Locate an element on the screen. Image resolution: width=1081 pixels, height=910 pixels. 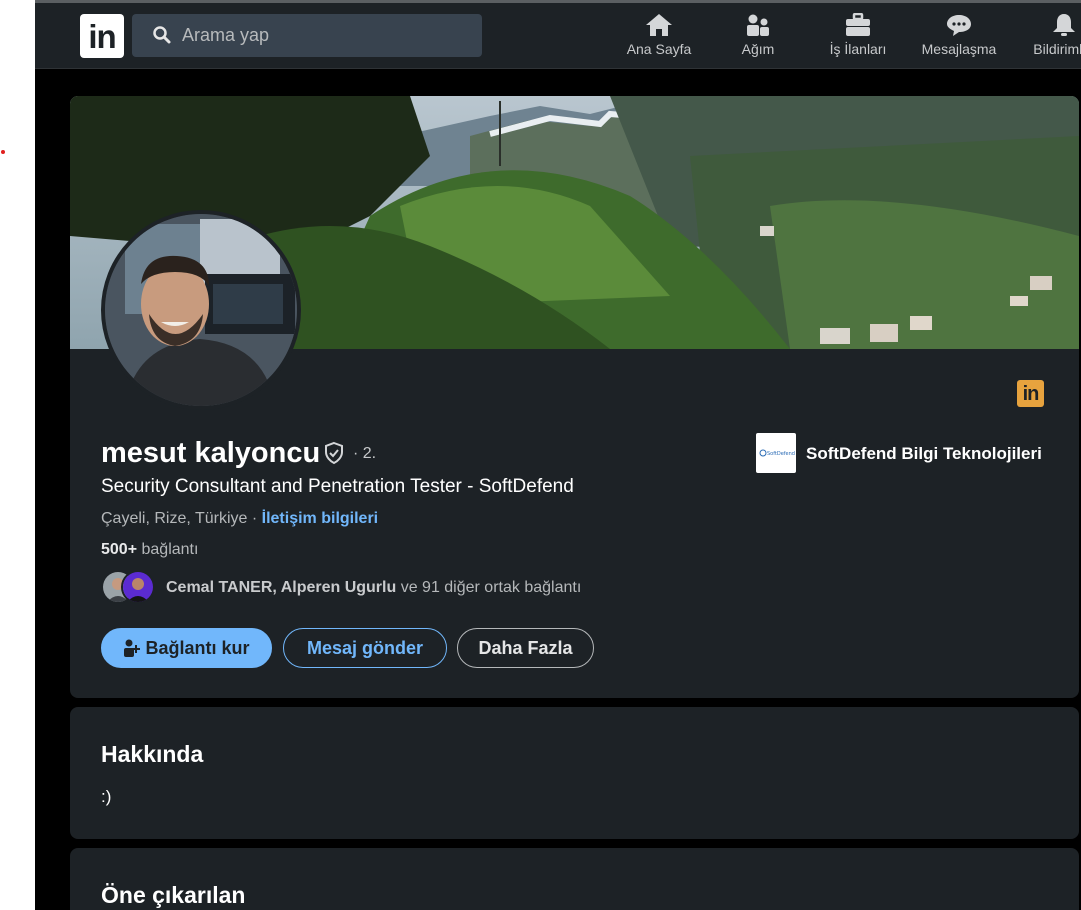
home-icon is located at coordinates (659, 25).